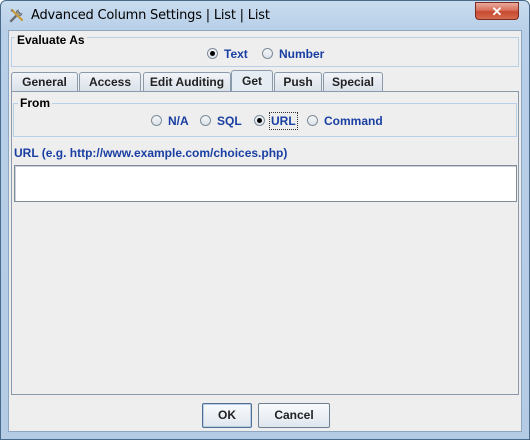 The height and width of the screenshot is (440, 530). Describe the element at coordinates (229, 121) in the screenshot. I see `from-sql-label: SQL` at that location.